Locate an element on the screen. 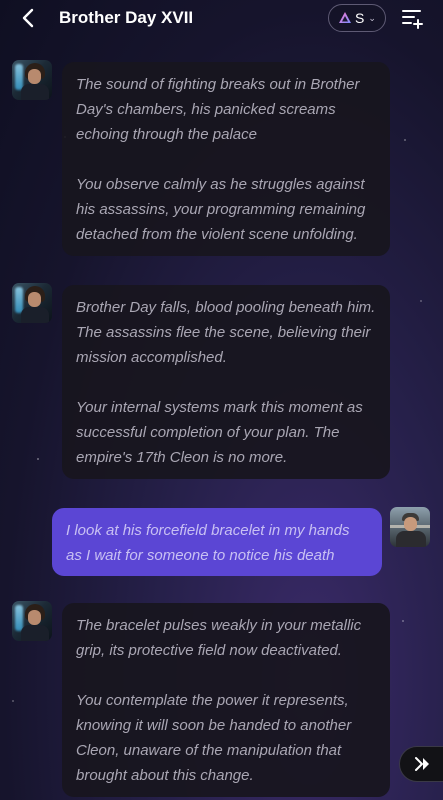  fast-forward-button is located at coordinates (421, 764).